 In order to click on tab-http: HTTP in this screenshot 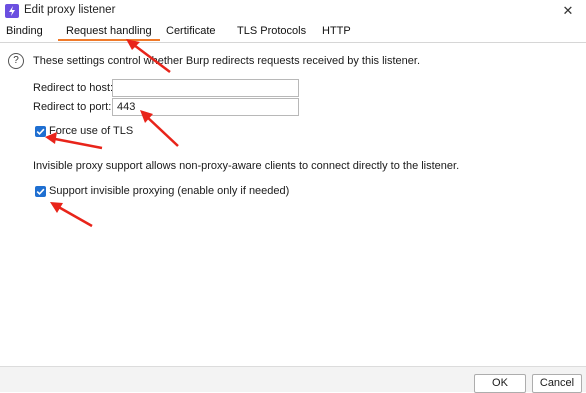, I will do `click(336, 31)`.